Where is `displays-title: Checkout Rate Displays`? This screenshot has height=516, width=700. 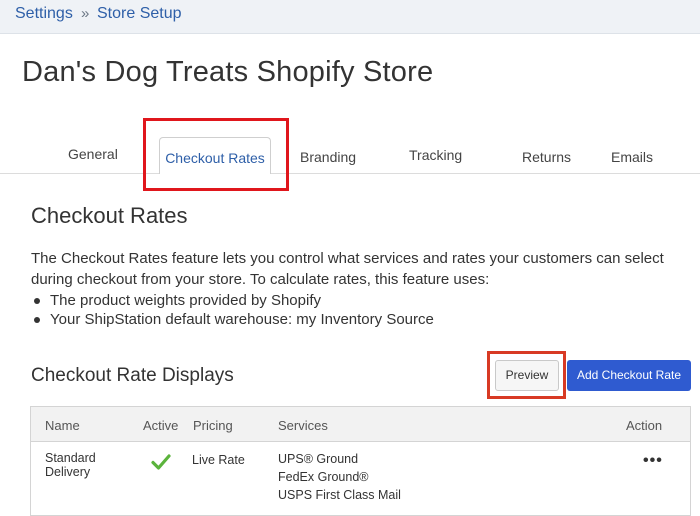
displays-title: Checkout Rate Displays is located at coordinates (132, 375).